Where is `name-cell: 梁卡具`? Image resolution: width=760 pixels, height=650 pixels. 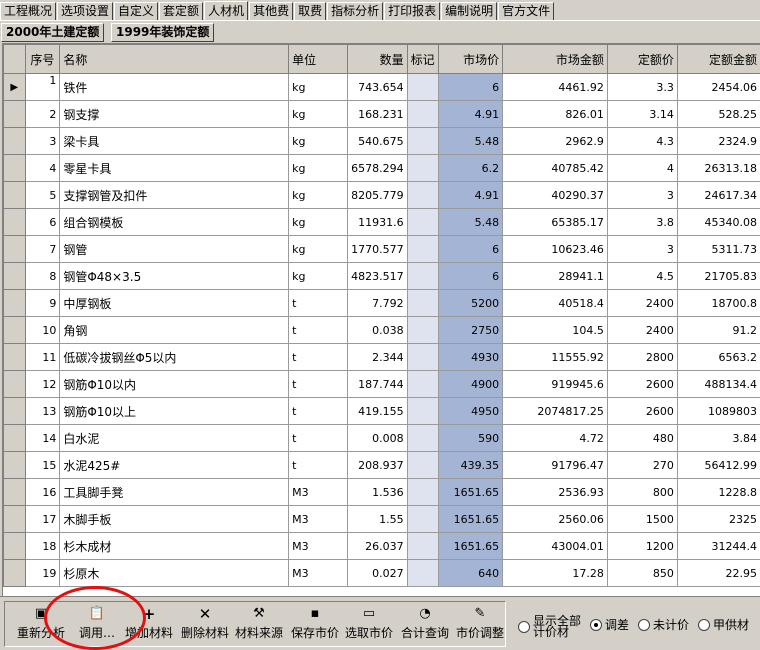
name-cell: 梁卡具 is located at coordinates (174, 141).